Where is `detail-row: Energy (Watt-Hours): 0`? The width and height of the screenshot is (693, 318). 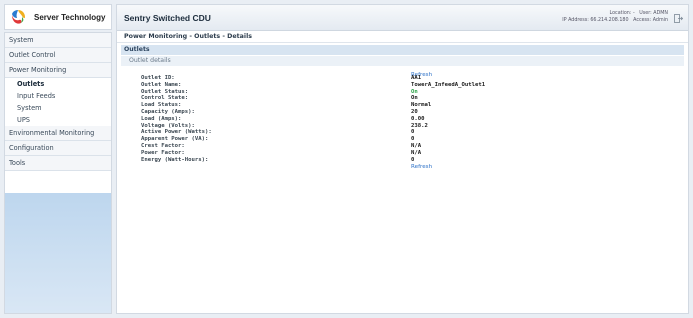 detail-row: Energy (Watt-Hours): 0 is located at coordinates (313, 160).